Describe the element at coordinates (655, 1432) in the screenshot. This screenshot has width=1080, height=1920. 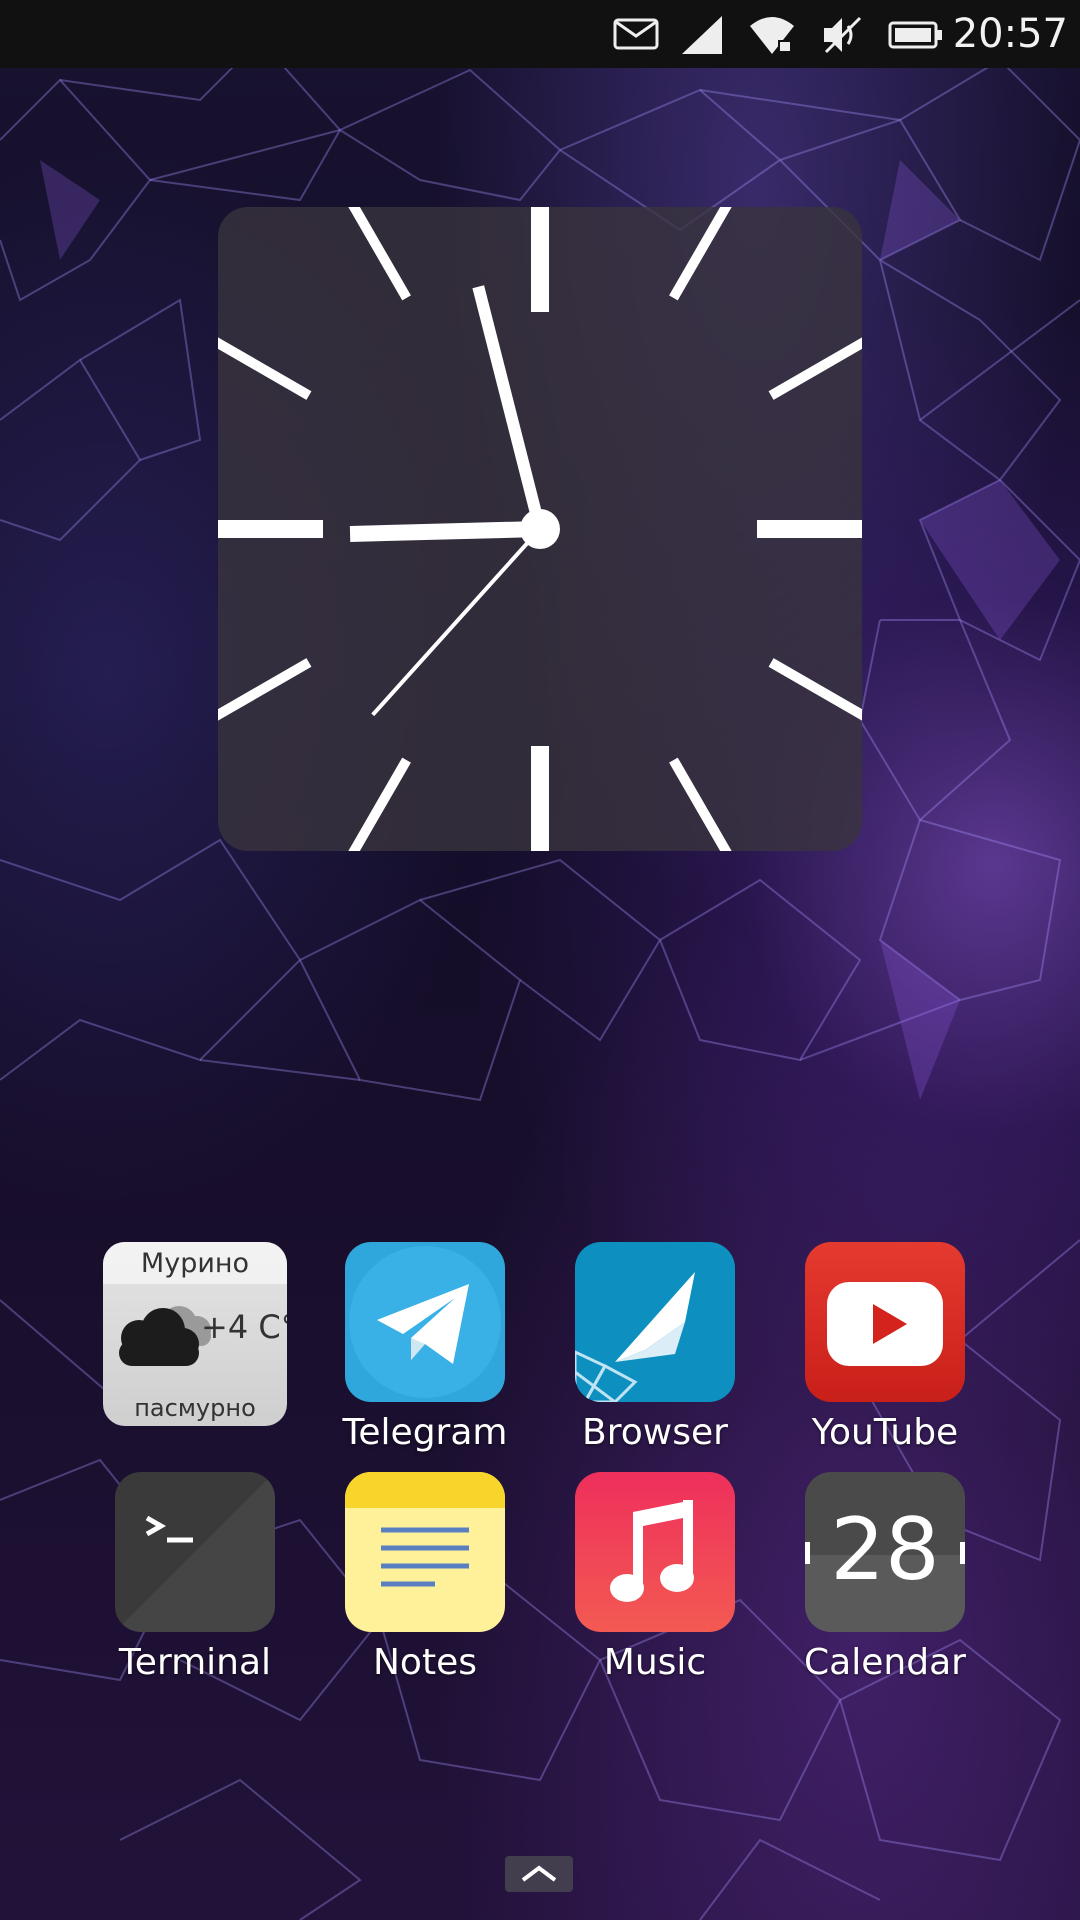
I see `app-label-browser: Browser` at that location.